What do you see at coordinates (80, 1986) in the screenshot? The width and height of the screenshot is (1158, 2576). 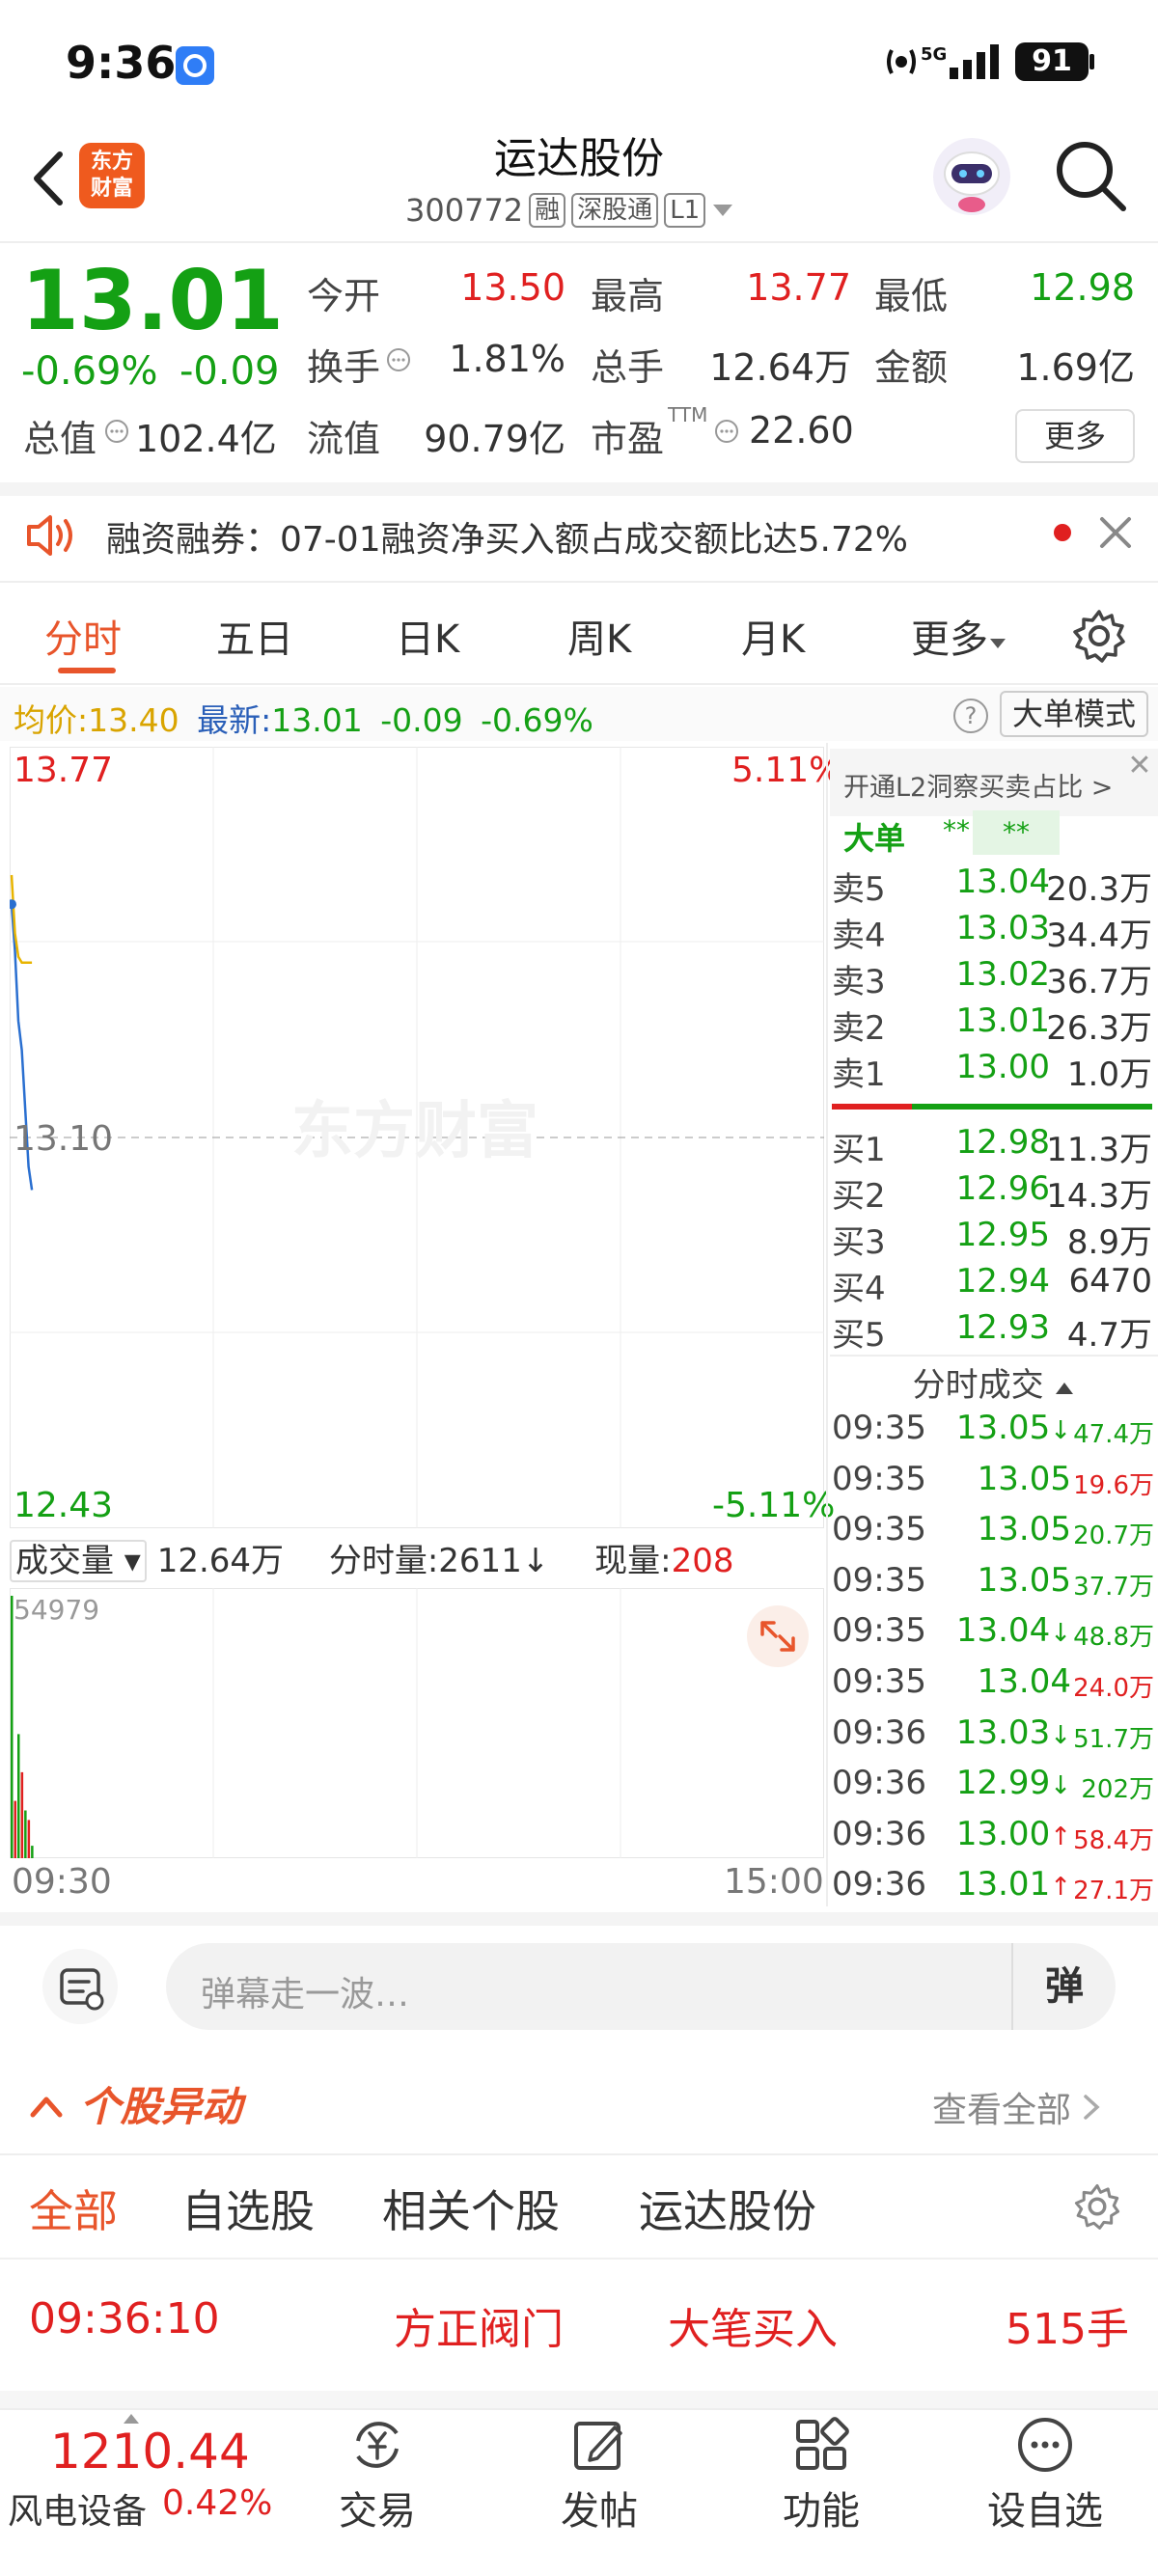 I see `barrage-toggle-icon` at bounding box center [80, 1986].